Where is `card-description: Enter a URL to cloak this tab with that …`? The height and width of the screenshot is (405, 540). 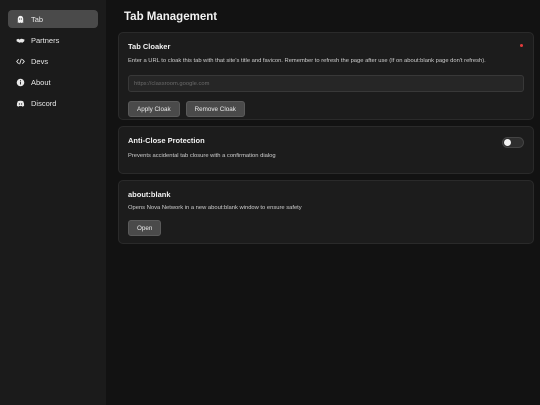
card-description: Enter a URL to cloak this tab with that … is located at coordinates (307, 61).